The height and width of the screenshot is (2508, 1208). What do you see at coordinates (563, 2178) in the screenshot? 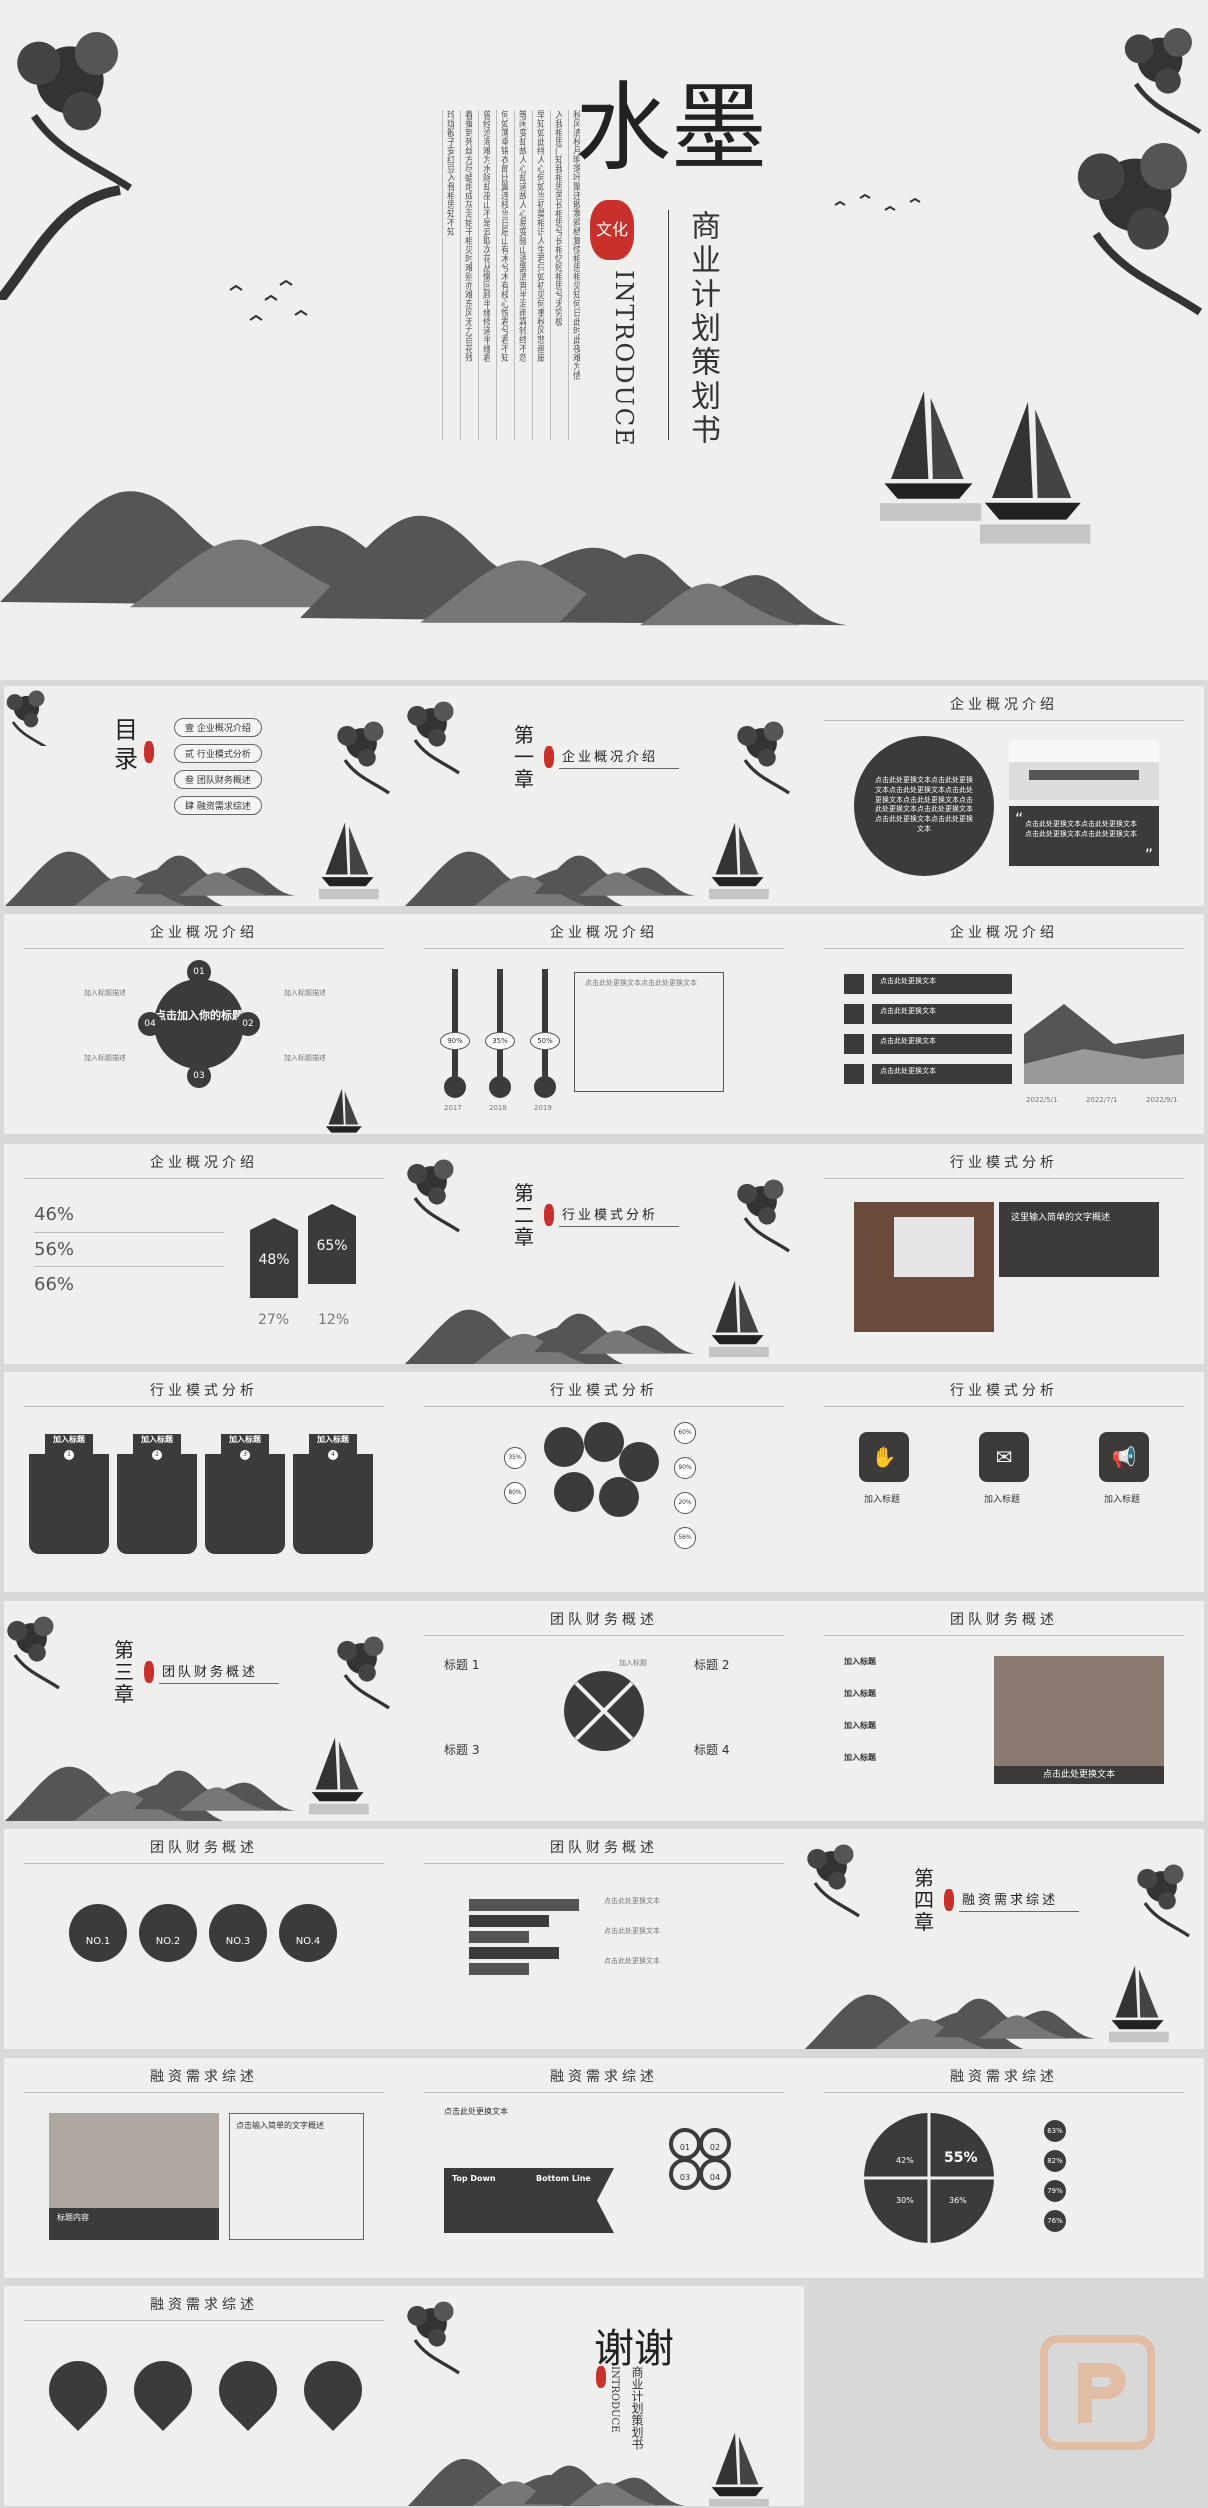
I see `bottom-line-label: Bottom Line` at bounding box center [563, 2178].